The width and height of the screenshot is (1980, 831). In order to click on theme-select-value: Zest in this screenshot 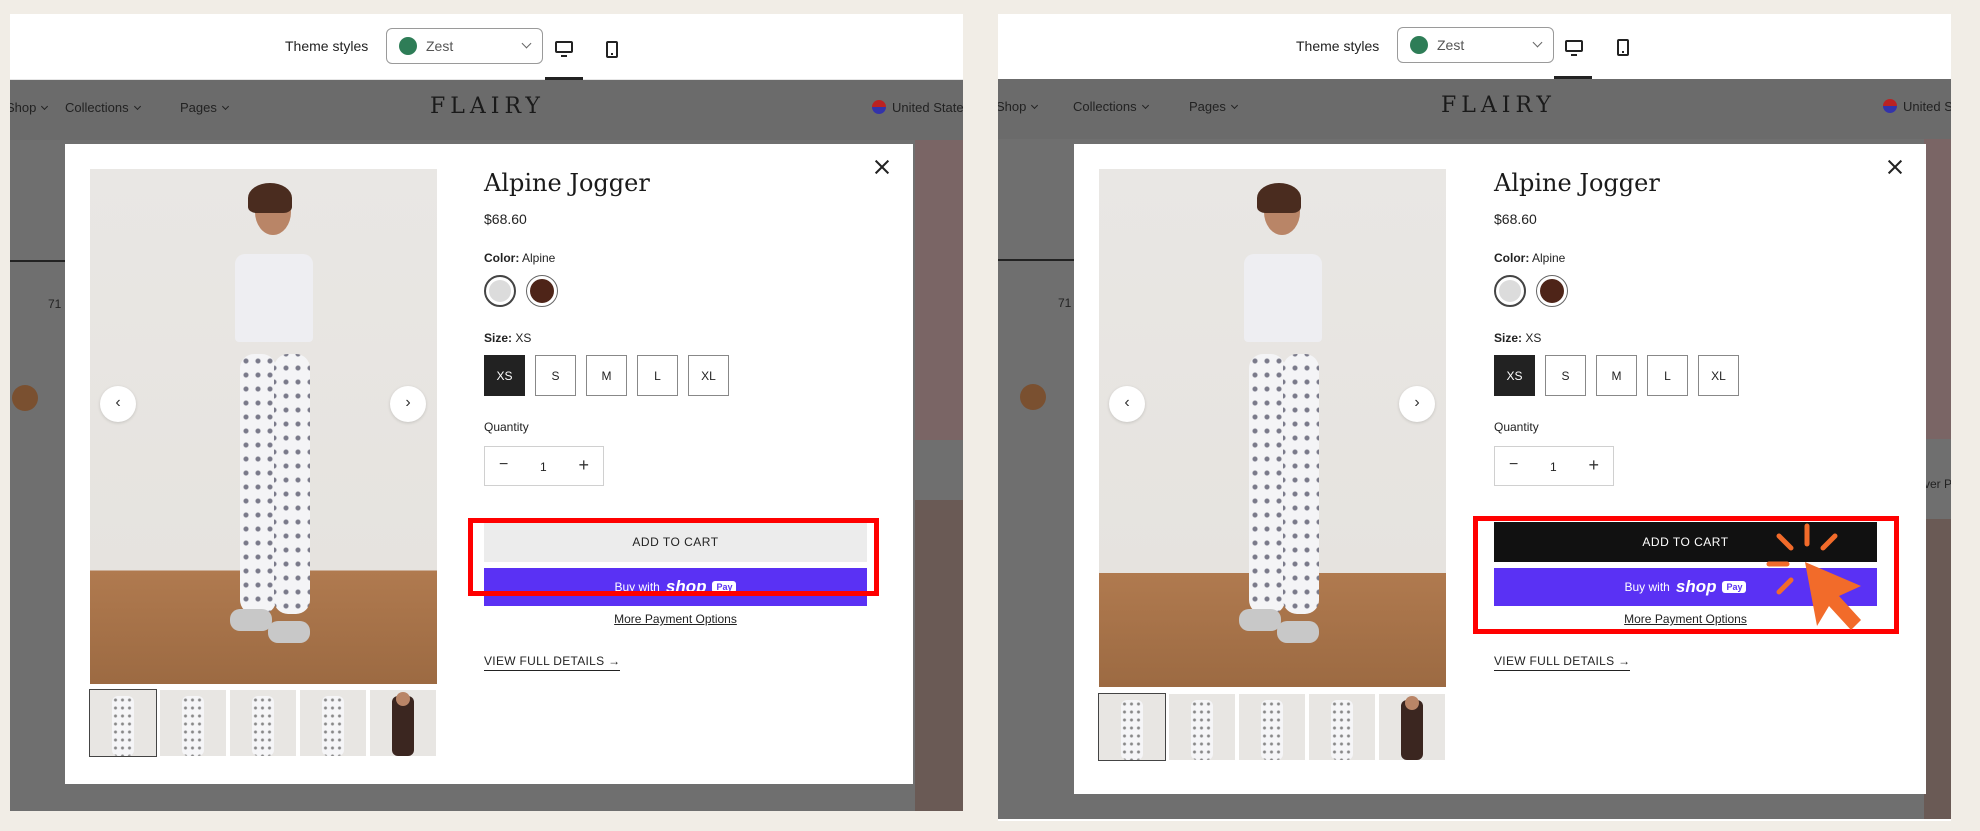, I will do `click(1451, 45)`.